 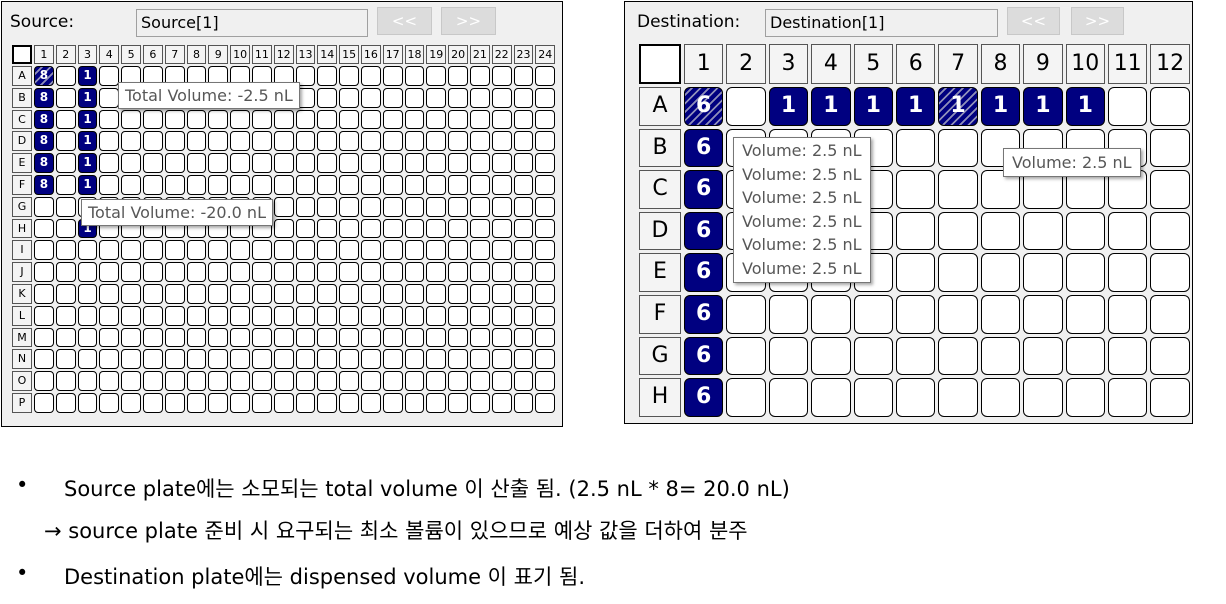 What do you see at coordinates (392, 54) in the screenshot?
I see `source-column-header: 17` at bounding box center [392, 54].